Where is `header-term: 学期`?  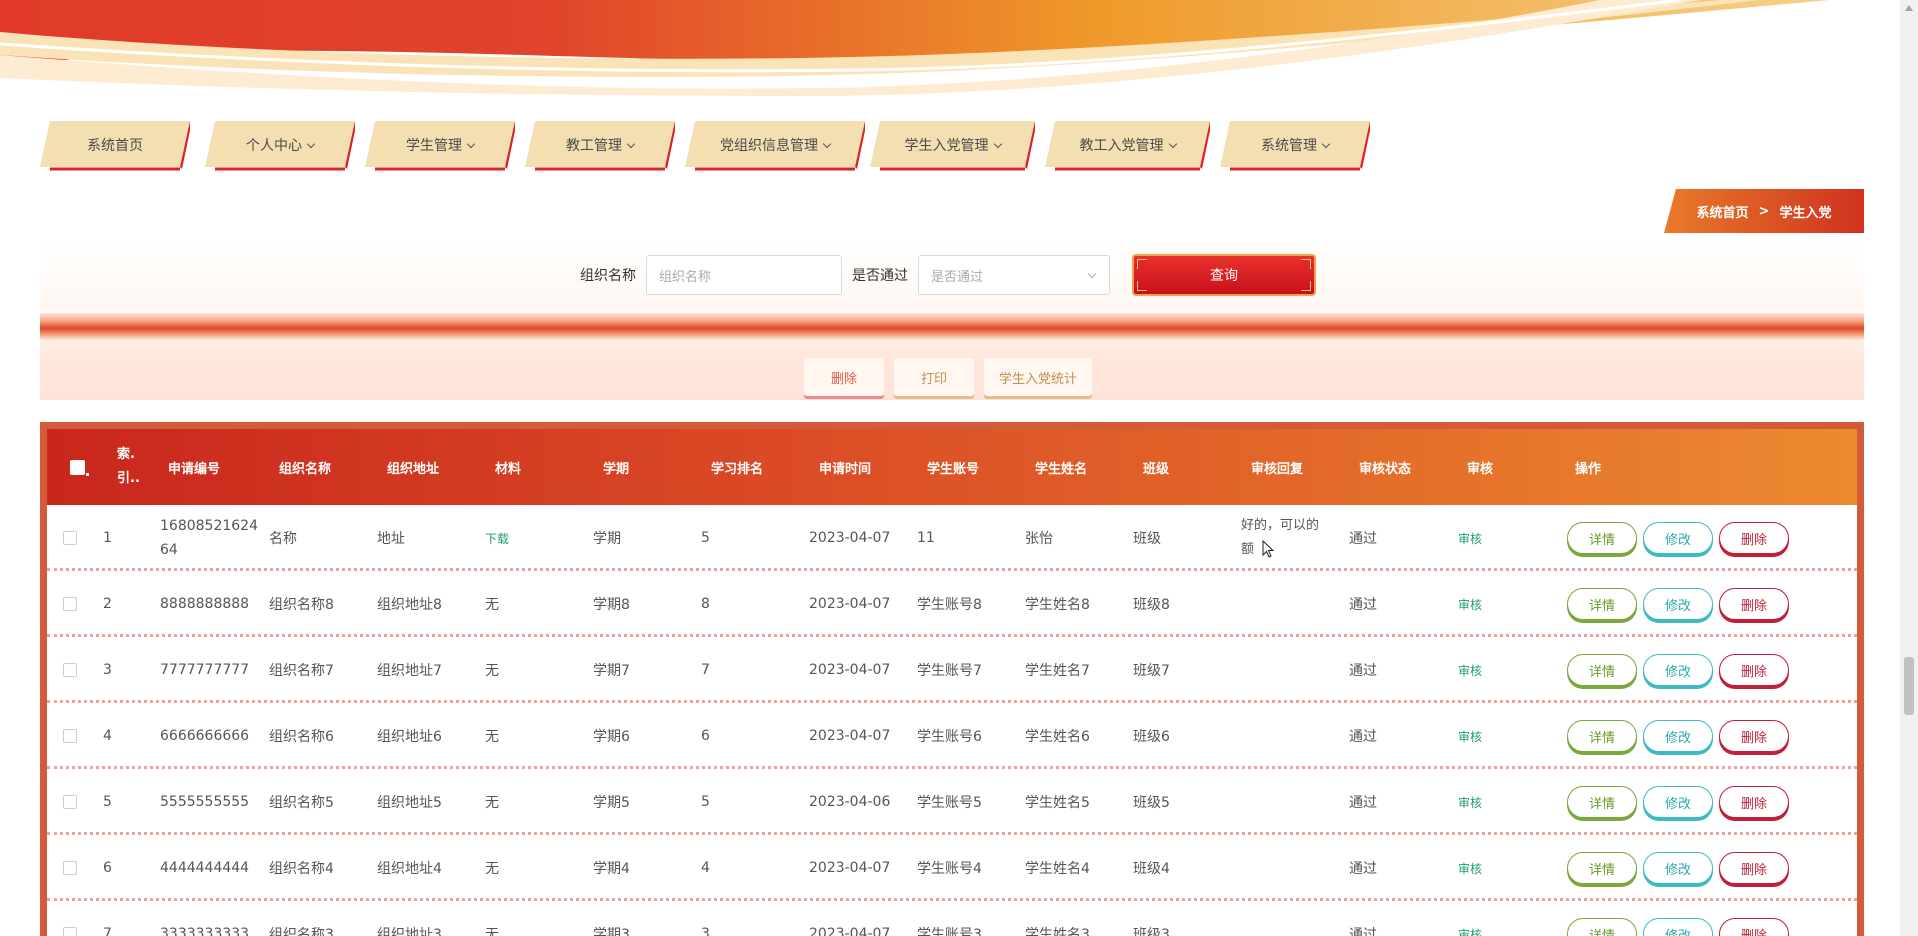
header-term: 学期 is located at coordinates (616, 467).